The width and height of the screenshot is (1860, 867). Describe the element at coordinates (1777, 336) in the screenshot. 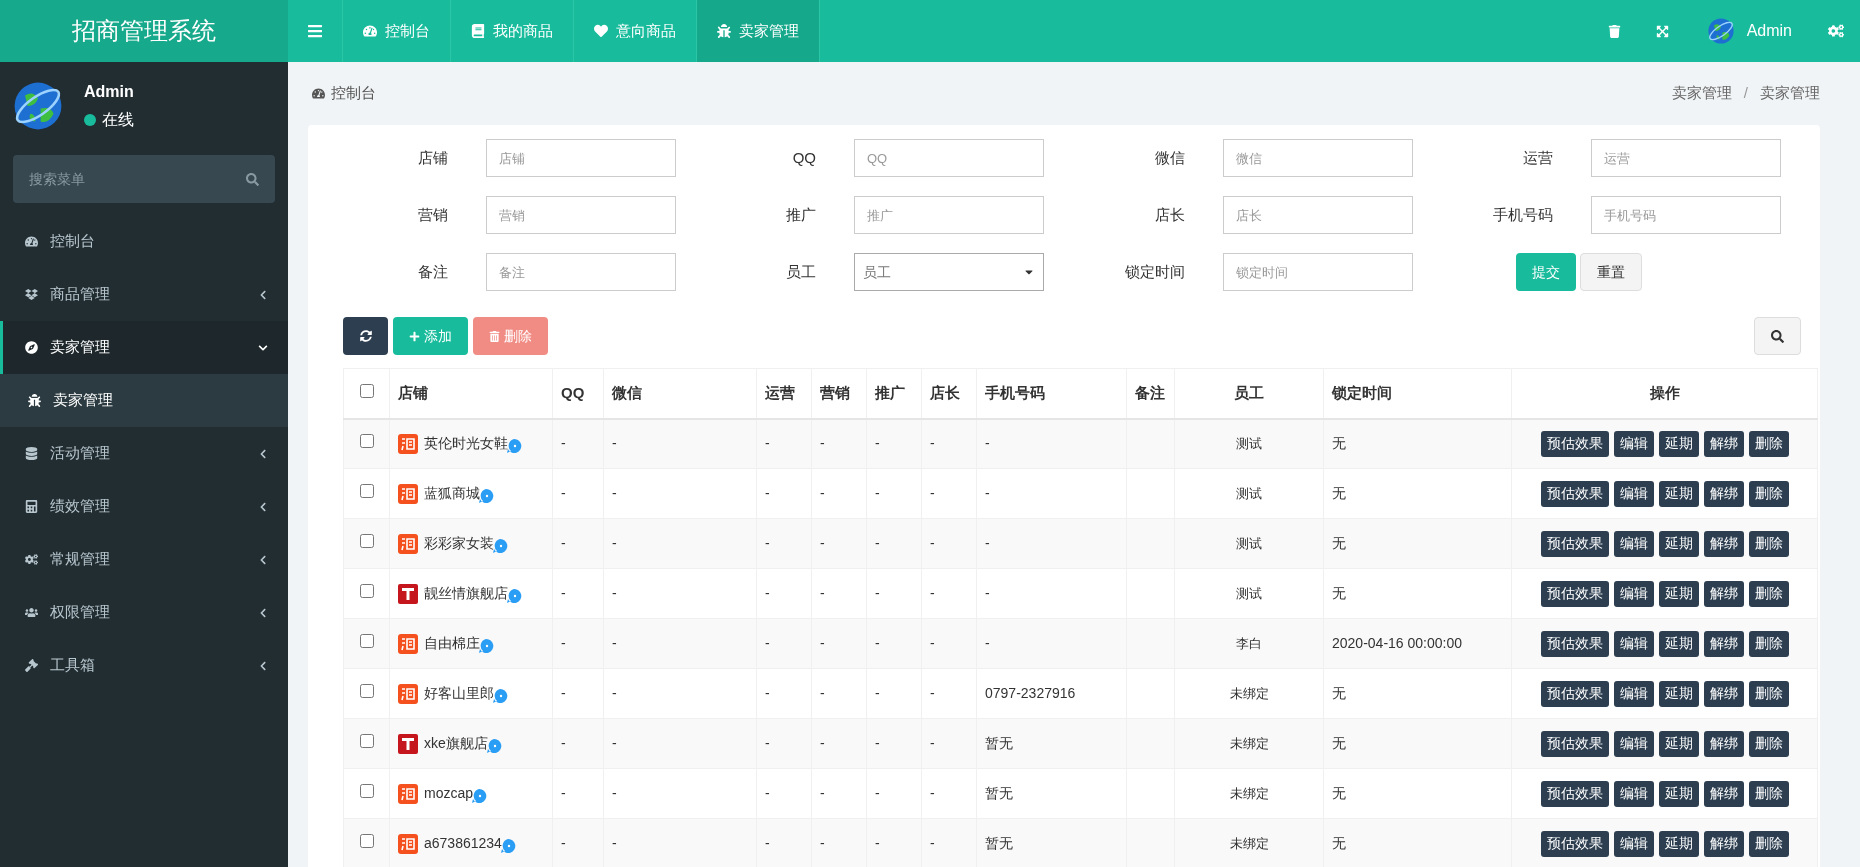

I see `search-button` at that location.